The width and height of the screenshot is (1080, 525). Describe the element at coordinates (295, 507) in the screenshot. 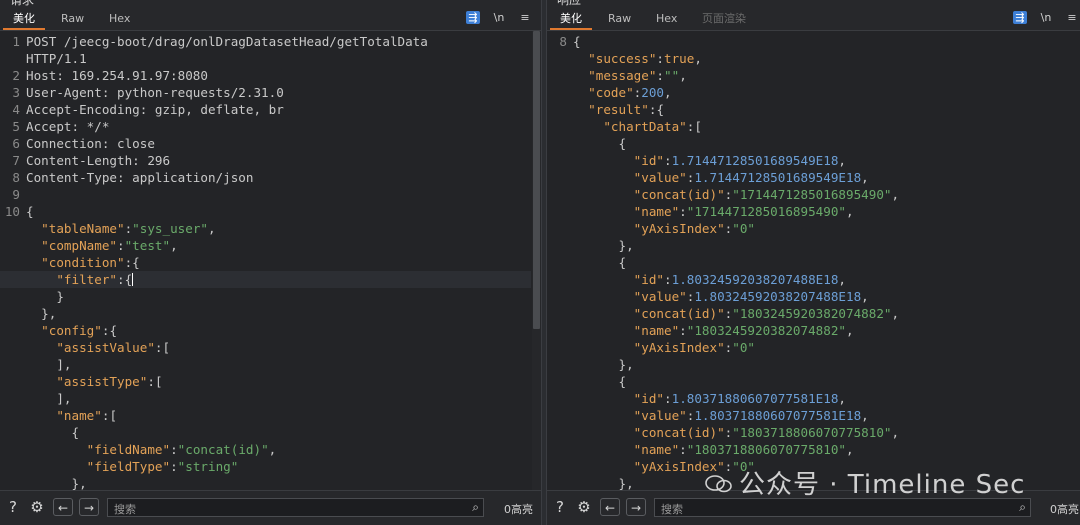

I see `request-search-input: 搜索 ⌕` at that location.